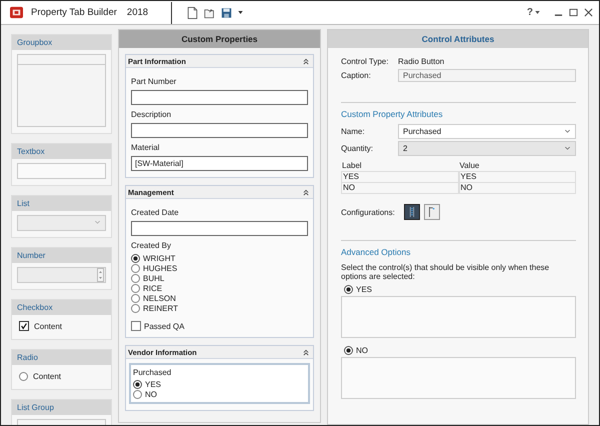  Describe the element at coordinates (356, 75) in the screenshot. I see `caption-label: Caption:` at that location.